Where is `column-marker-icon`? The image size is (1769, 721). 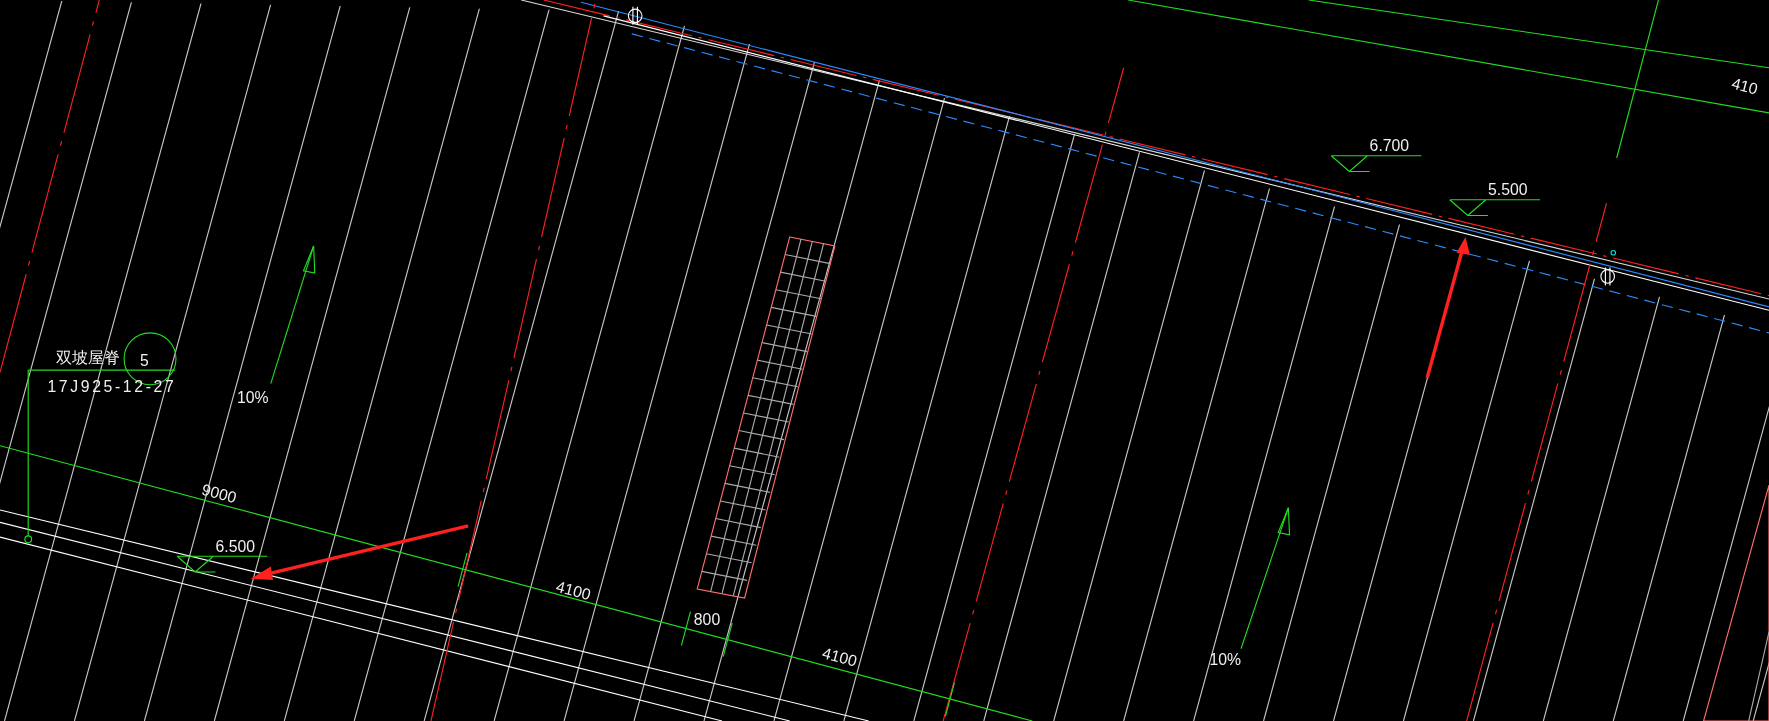
column-marker-icon is located at coordinates (1608, 268).